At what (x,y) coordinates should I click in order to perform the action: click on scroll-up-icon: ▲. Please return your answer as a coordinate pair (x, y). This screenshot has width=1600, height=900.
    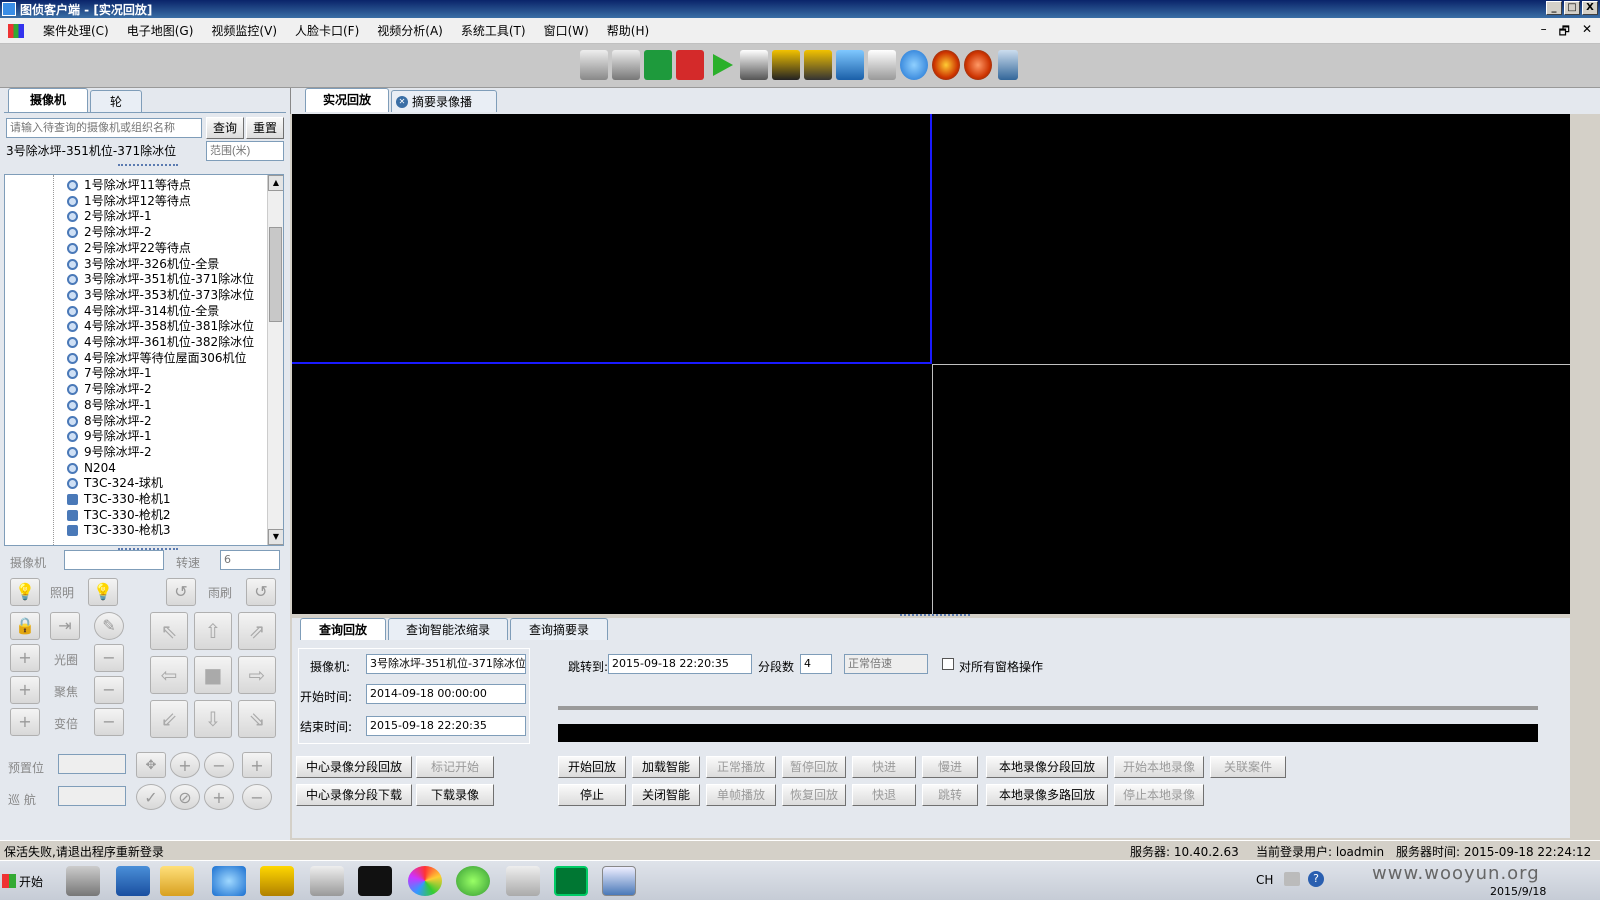
    Looking at the image, I should click on (275, 183).